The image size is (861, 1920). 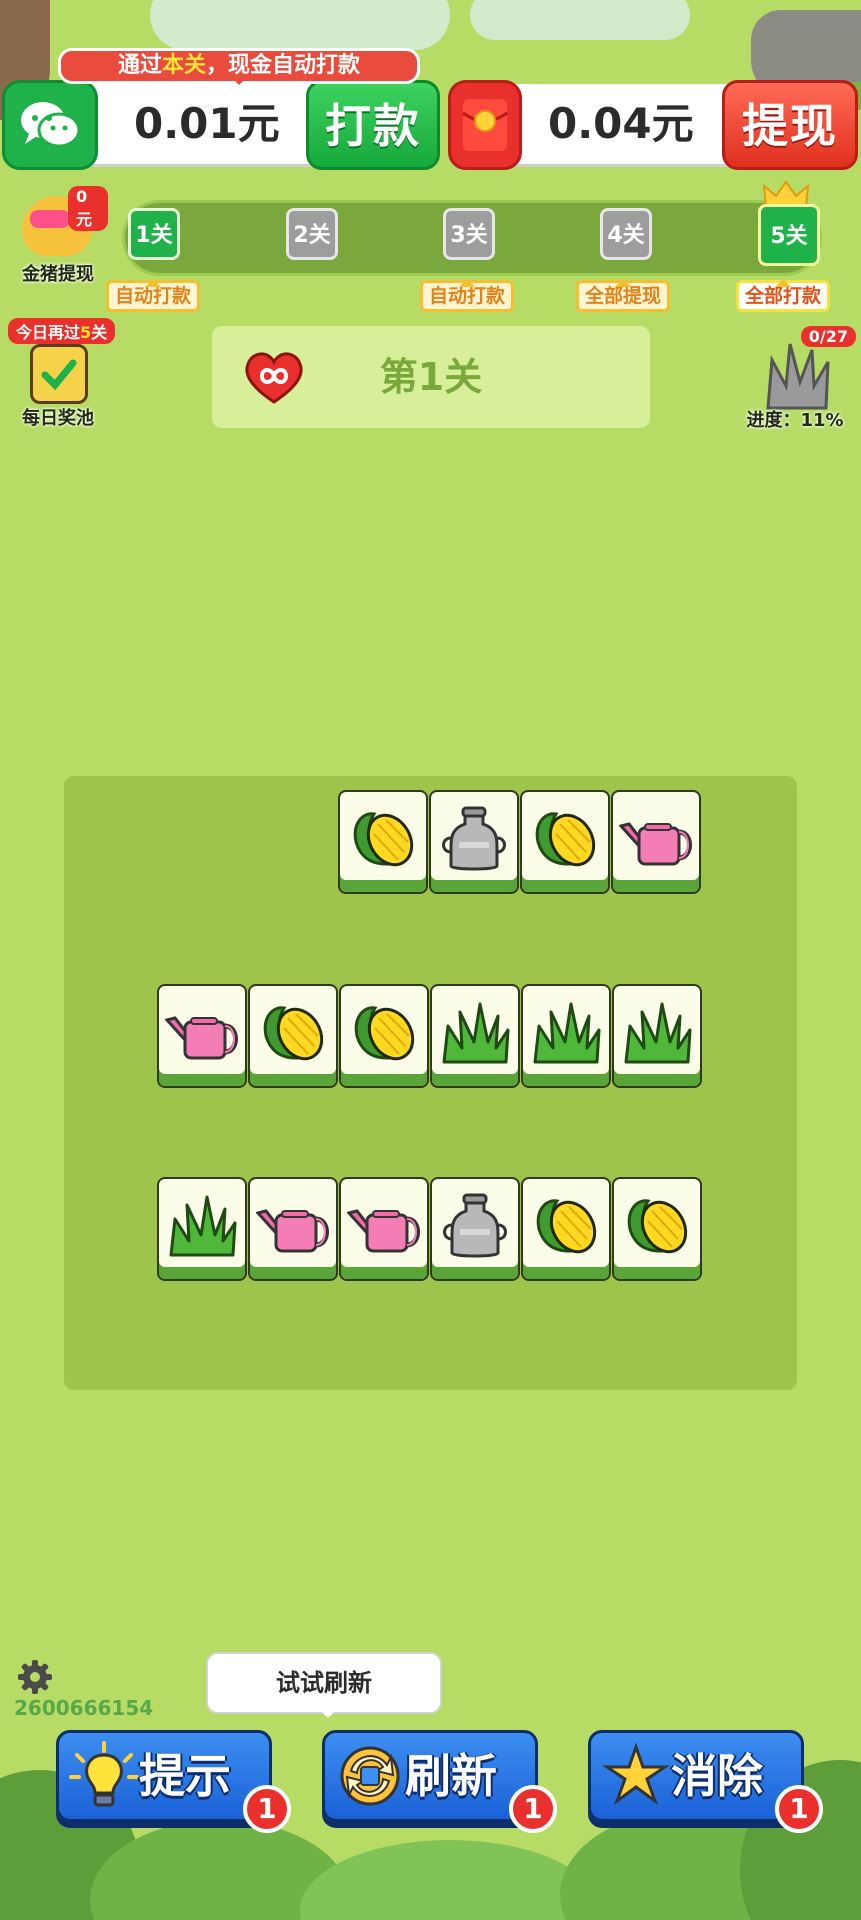 I want to click on refresh-button: 刷新 1, so click(x=439, y=1781).